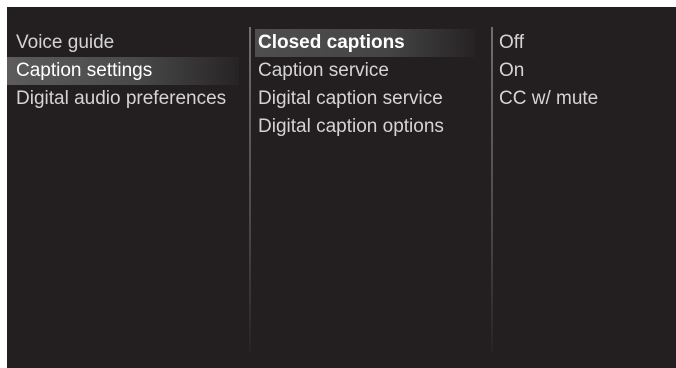 This screenshot has width=676, height=368. I want to click on option-on: On, so click(584, 71).